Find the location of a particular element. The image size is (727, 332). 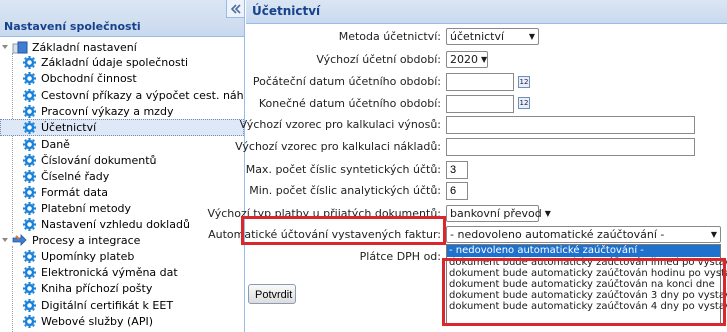

tree-item-label: Elektronická výměna dat is located at coordinates (109, 272).